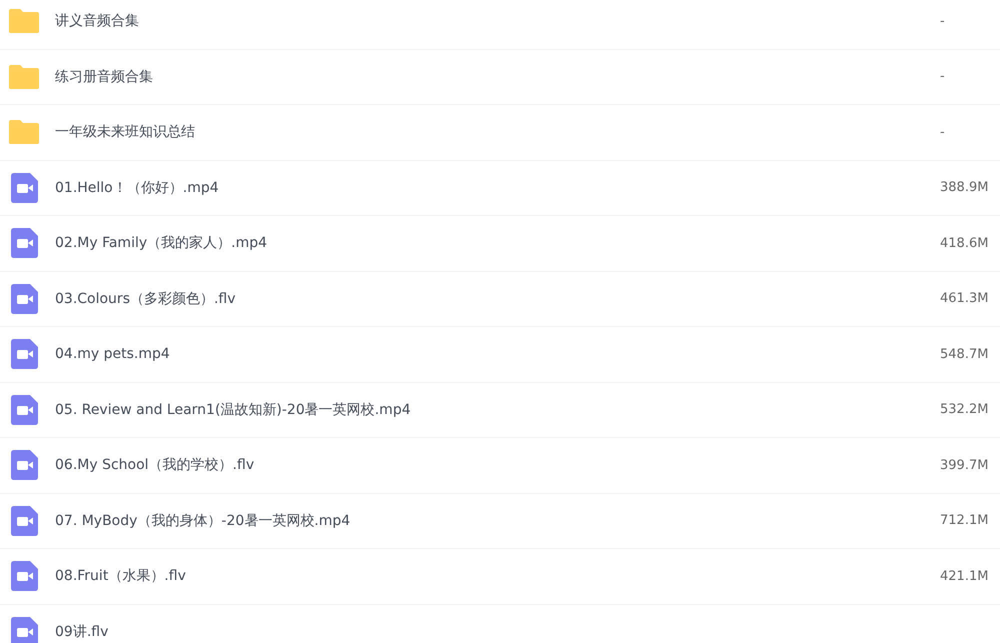  Describe the element at coordinates (497, 409) in the screenshot. I see `file-name: 05. Review and Learn1(温故知新)-20暑一英网校.mp4` at that location.